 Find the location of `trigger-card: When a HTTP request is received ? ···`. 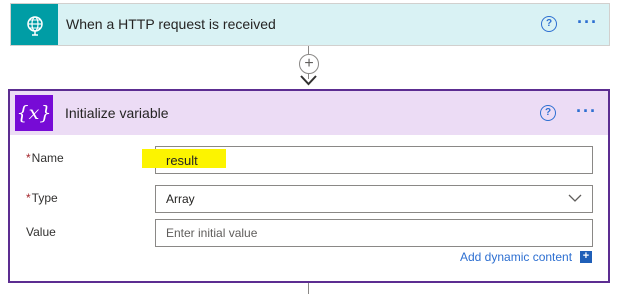

trigger-card: When a HTTP request is received ? ··· is located at coordinates (310, 24).